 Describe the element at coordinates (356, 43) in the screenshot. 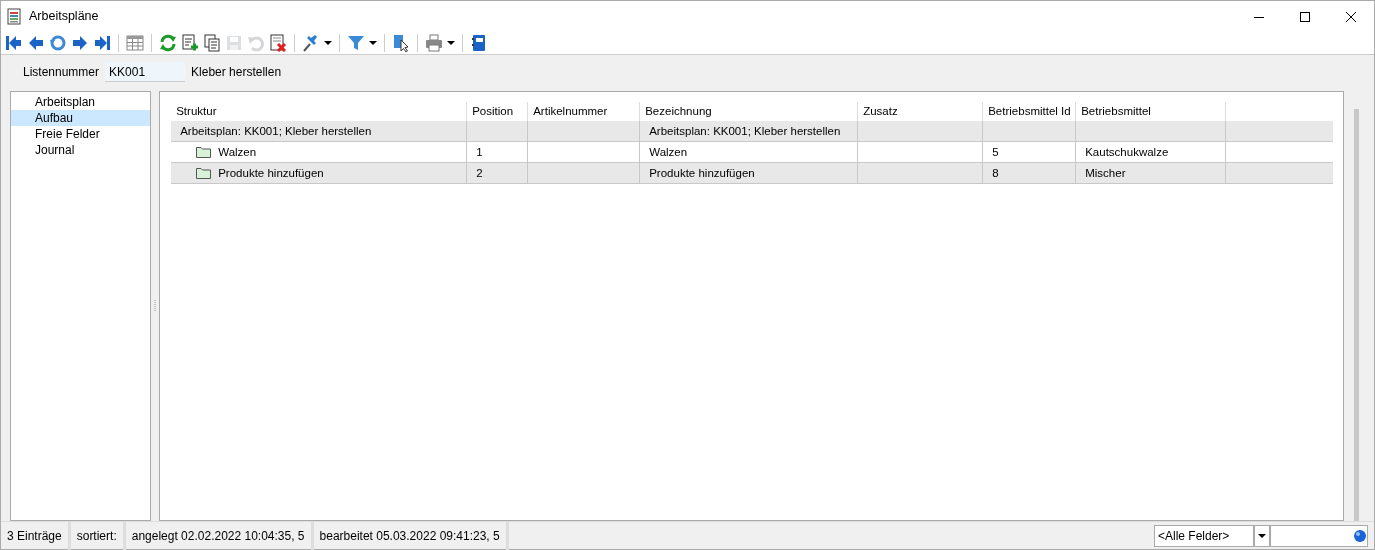

I see `filter-icon` at that location.